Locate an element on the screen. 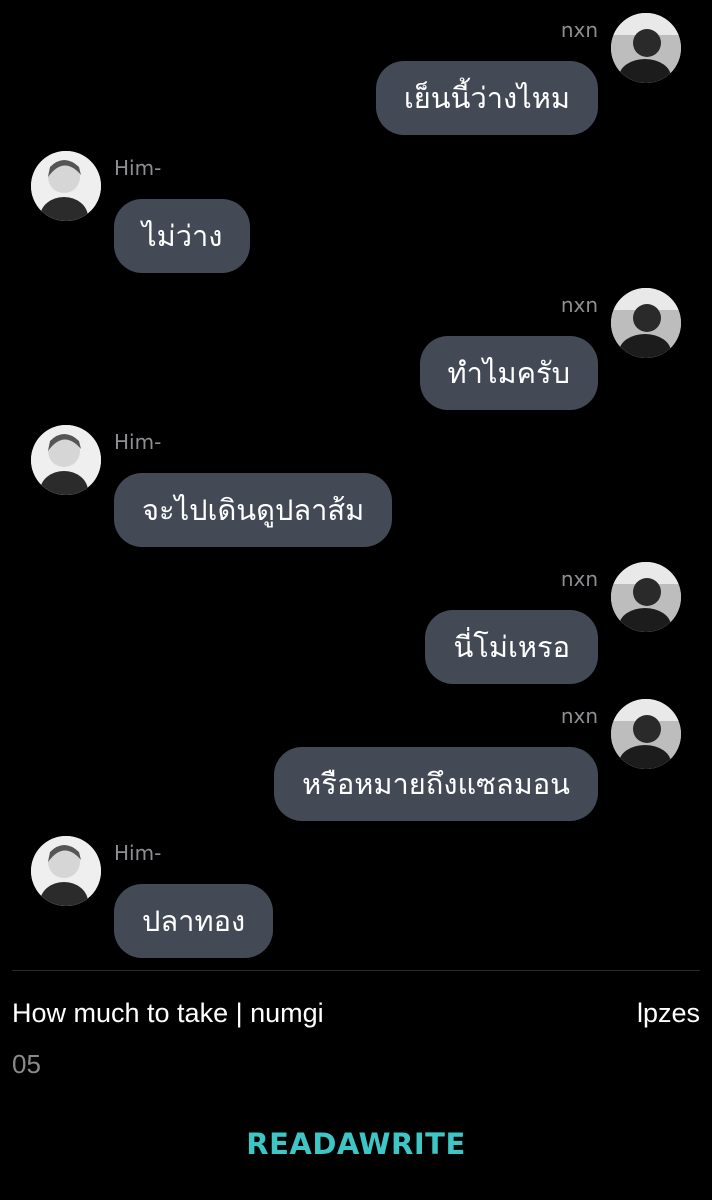  message-bubble: นี่โม่เหรอ is located at coordinates (511, 647).